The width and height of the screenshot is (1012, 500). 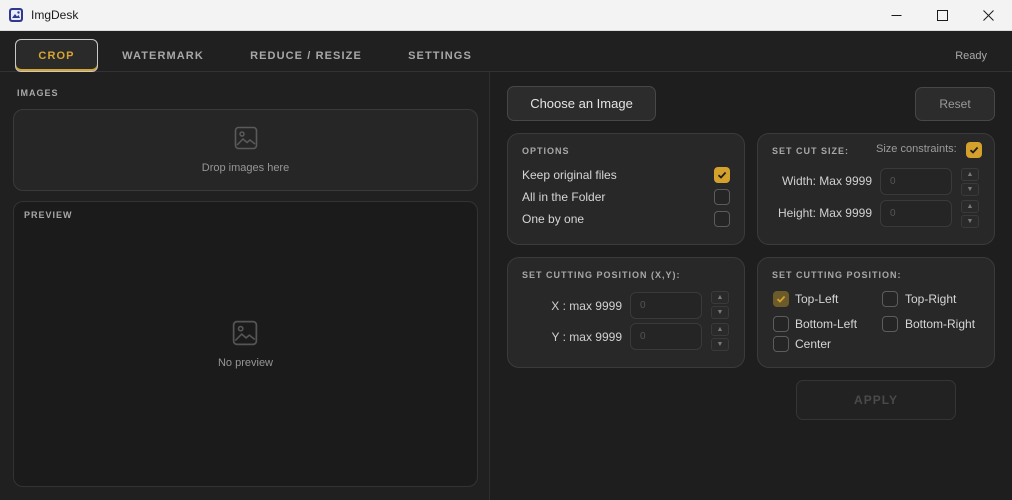 I want to click on window-title: ImgDesk, so click(x=55, y=15).